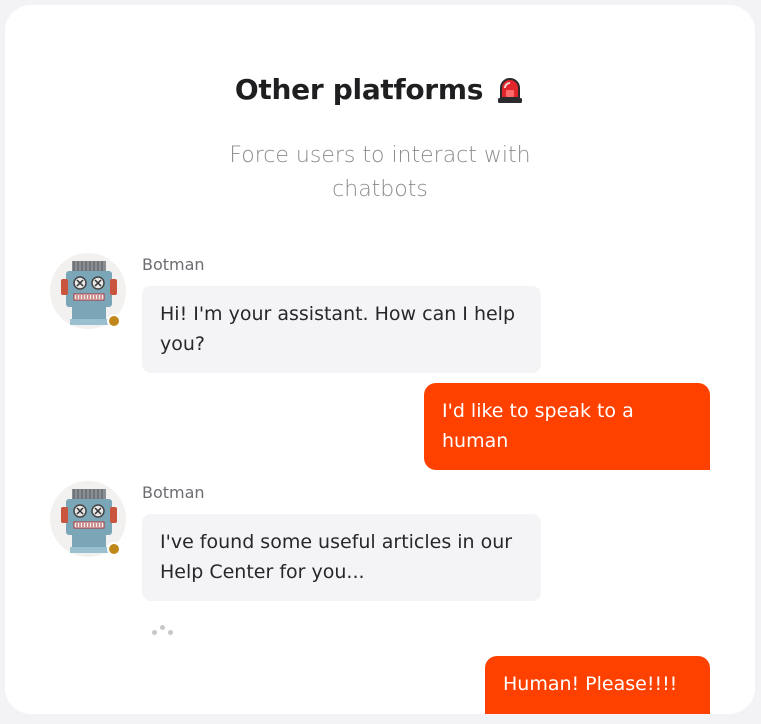 This screenshot has width=761, height=724. Describe the element at coordinates (380, 172) in the screenshot. I see `page-subtitle: Force users to interact with chatbots` at that location.